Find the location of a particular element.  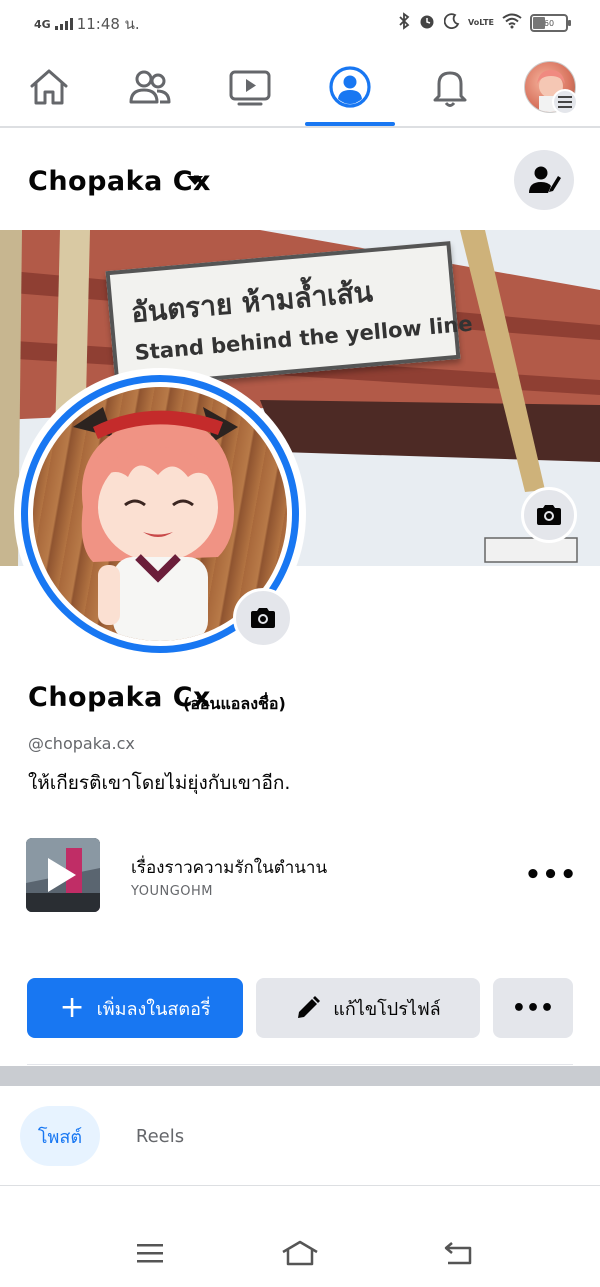

tab-home is located at coordinates (49, 87).